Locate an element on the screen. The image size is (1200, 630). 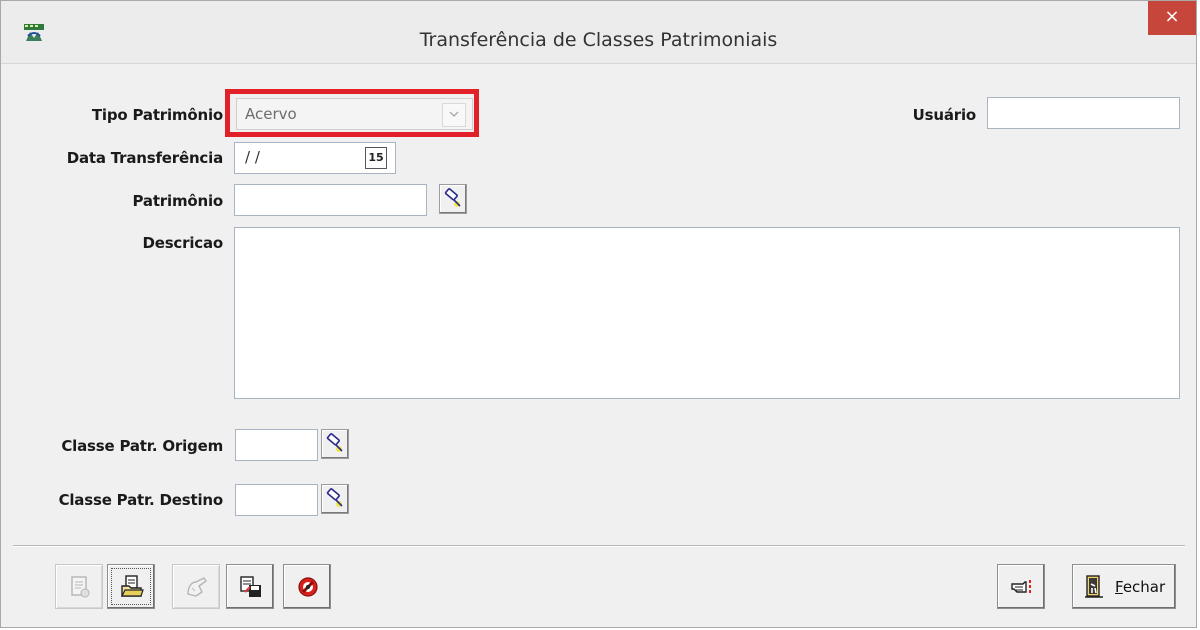
cancel-button is located at coordinates (307, 586).